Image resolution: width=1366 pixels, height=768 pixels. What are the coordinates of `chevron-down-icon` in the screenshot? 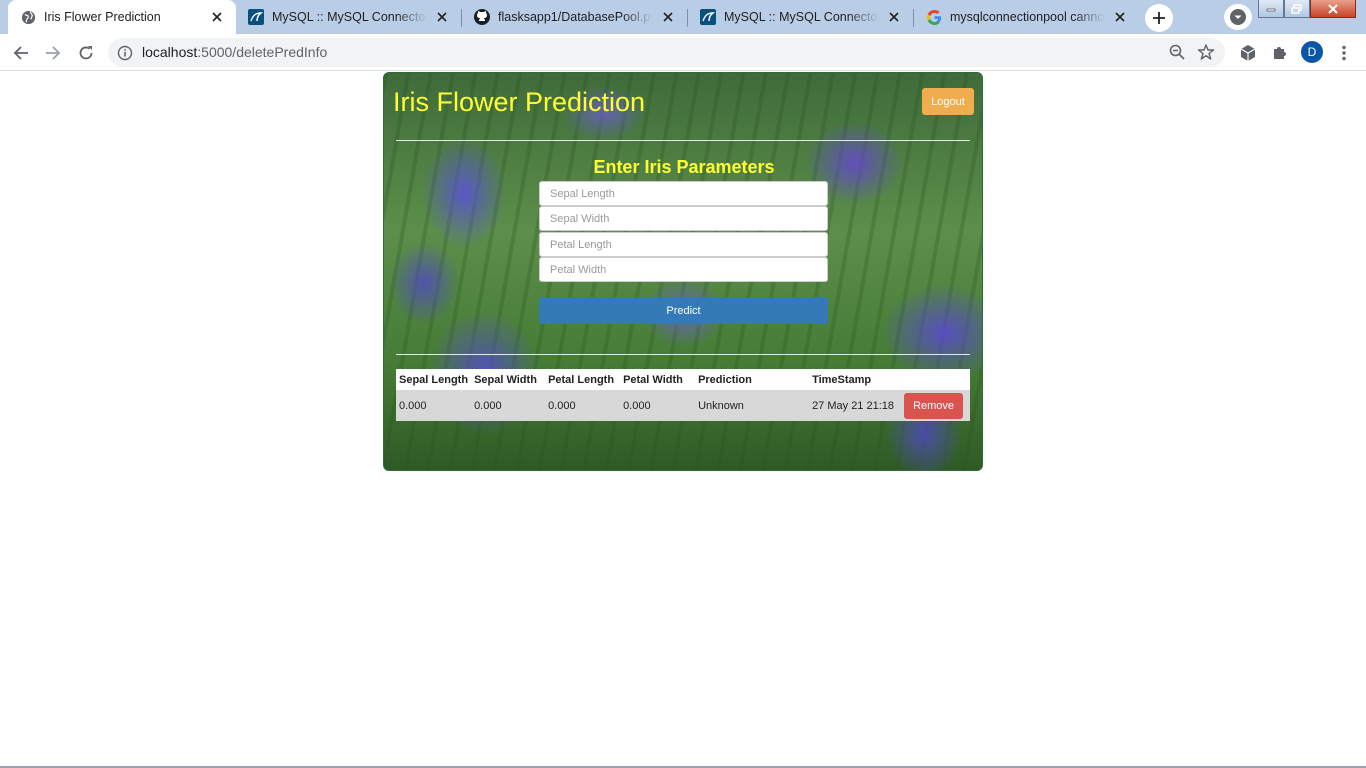 It's located at (1238, 17).